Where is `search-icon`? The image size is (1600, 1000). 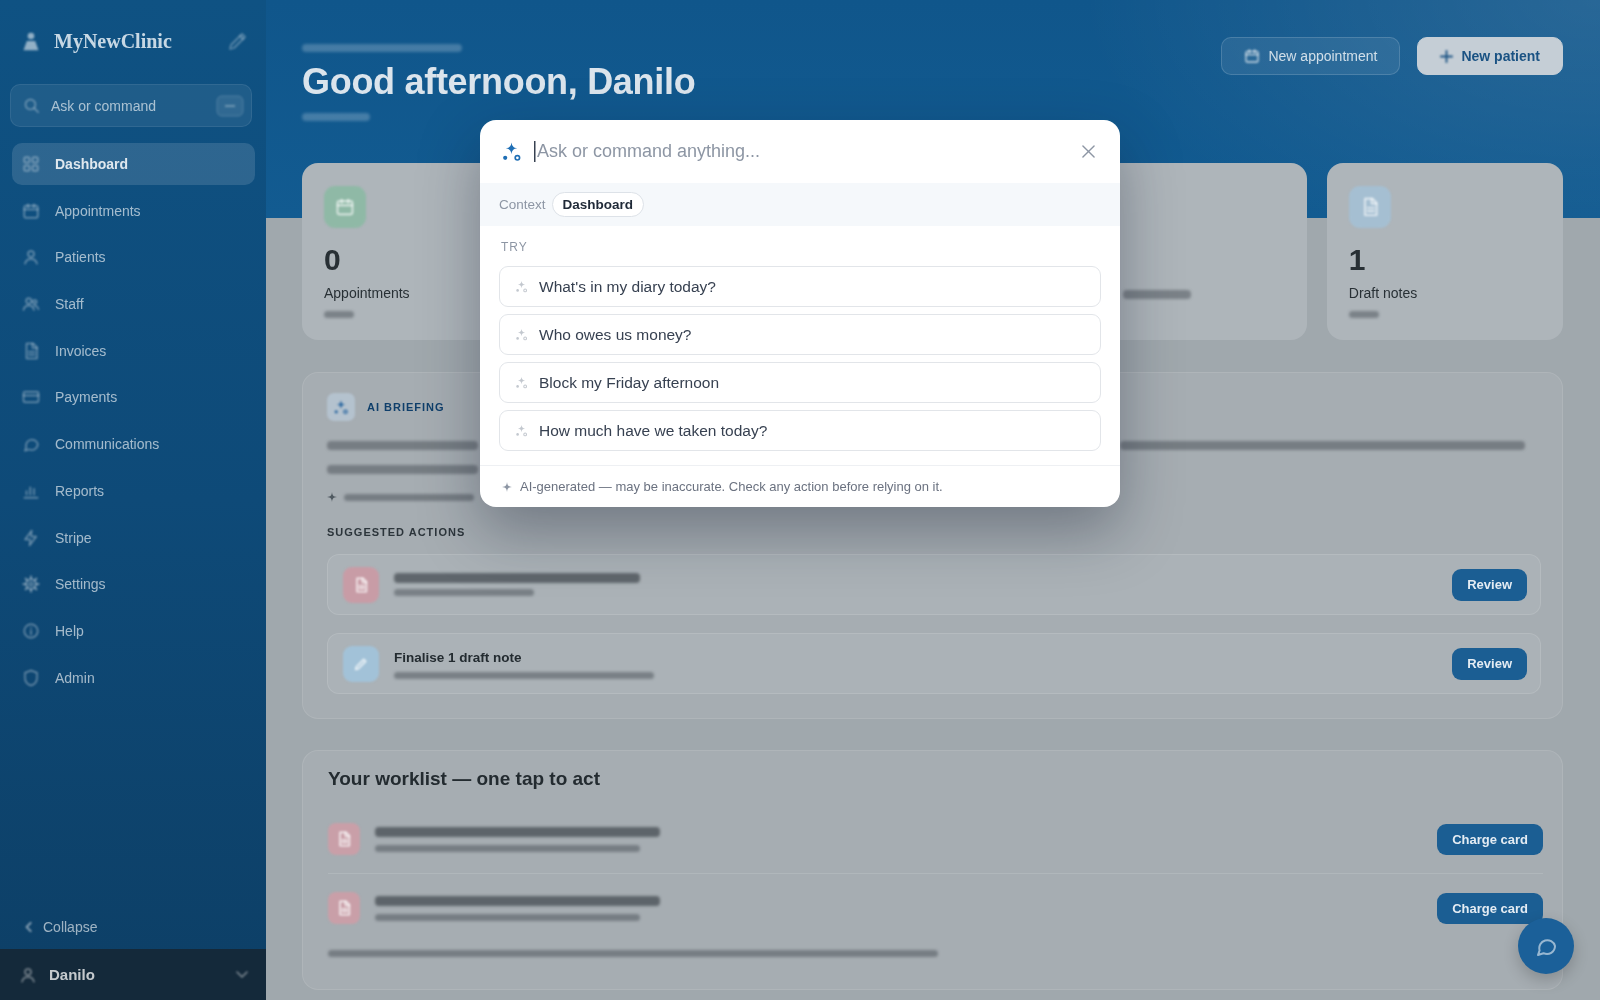 search-icon is located at coordinates (31, 105).